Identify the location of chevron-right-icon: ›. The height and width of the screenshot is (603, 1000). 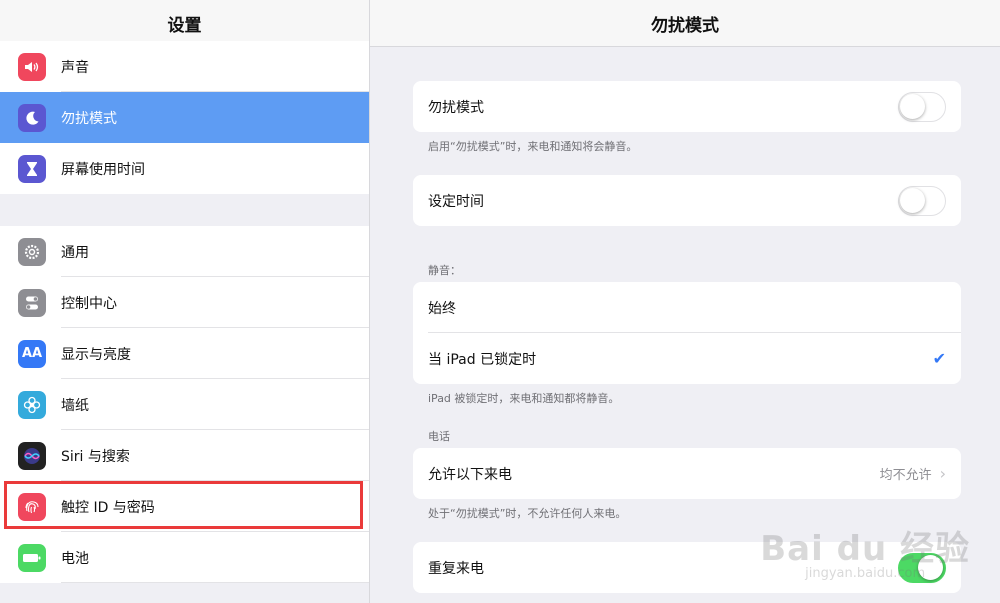
(942, 473).